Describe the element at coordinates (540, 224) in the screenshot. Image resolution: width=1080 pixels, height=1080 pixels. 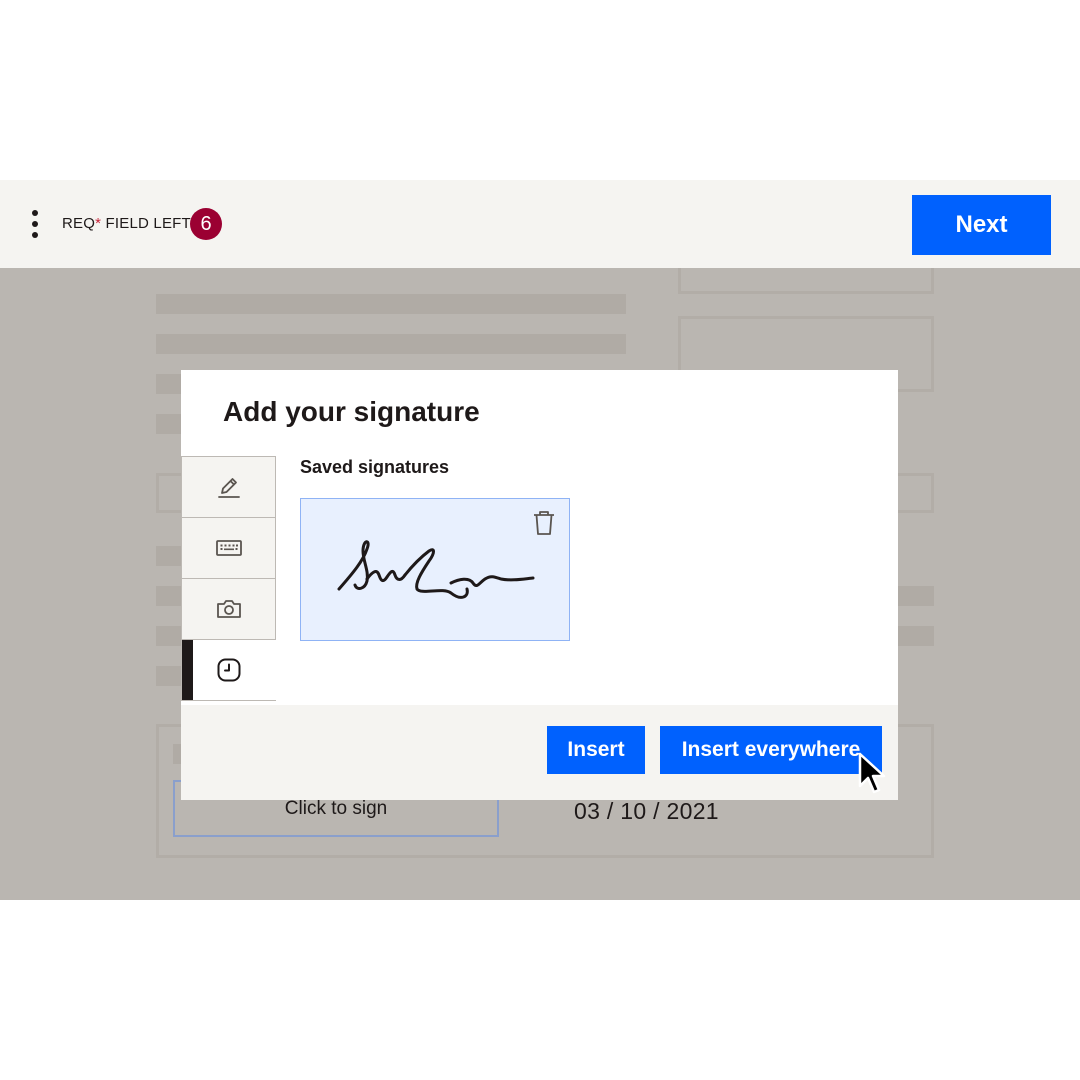
I see `top-bar: REQ* FIELD LEFT 6 Next` at that location.